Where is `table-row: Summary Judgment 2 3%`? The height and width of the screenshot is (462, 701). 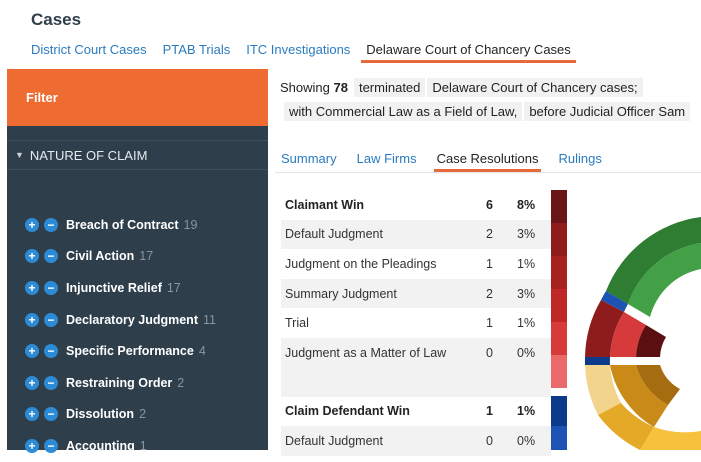
table-row: Summary Judgment 2 3% is located at coordinates (416, 293).